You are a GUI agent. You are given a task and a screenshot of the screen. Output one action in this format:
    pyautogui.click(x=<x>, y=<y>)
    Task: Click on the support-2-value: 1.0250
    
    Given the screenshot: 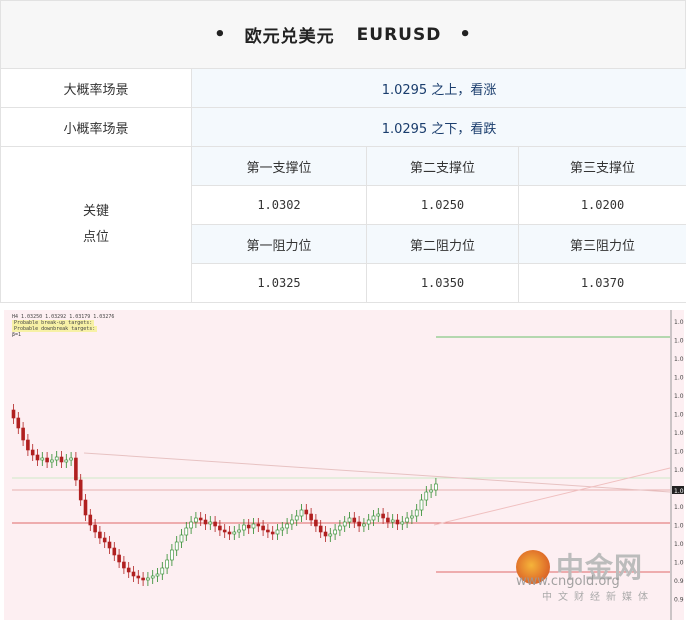 What is the action you would take?
    pyautogui.click(x=442, y=205)
    